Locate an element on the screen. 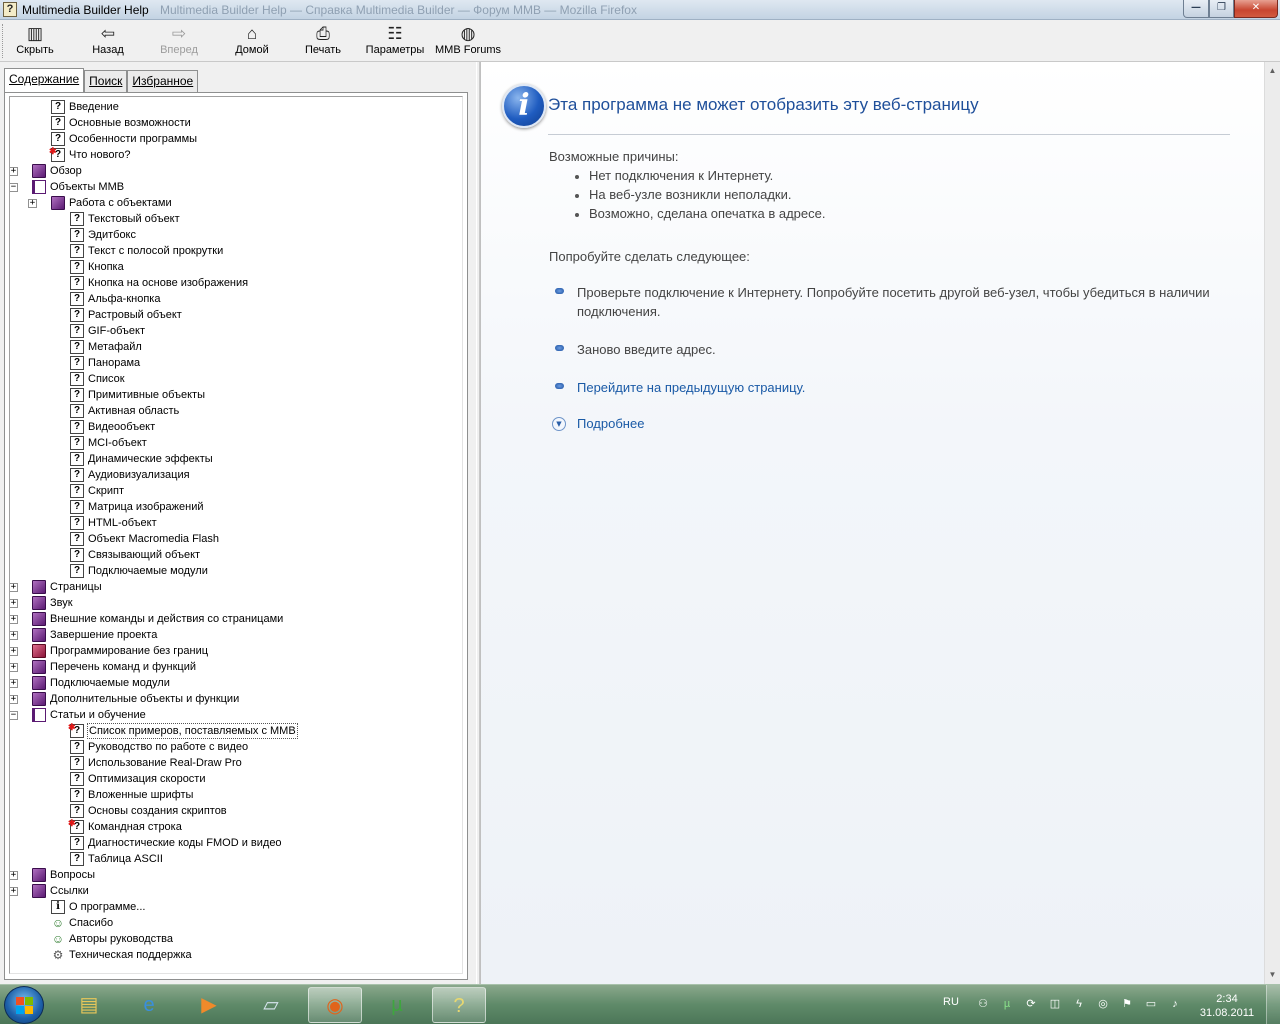  tray-app-icon: ◫ is located at coordinates (1055, 1004).